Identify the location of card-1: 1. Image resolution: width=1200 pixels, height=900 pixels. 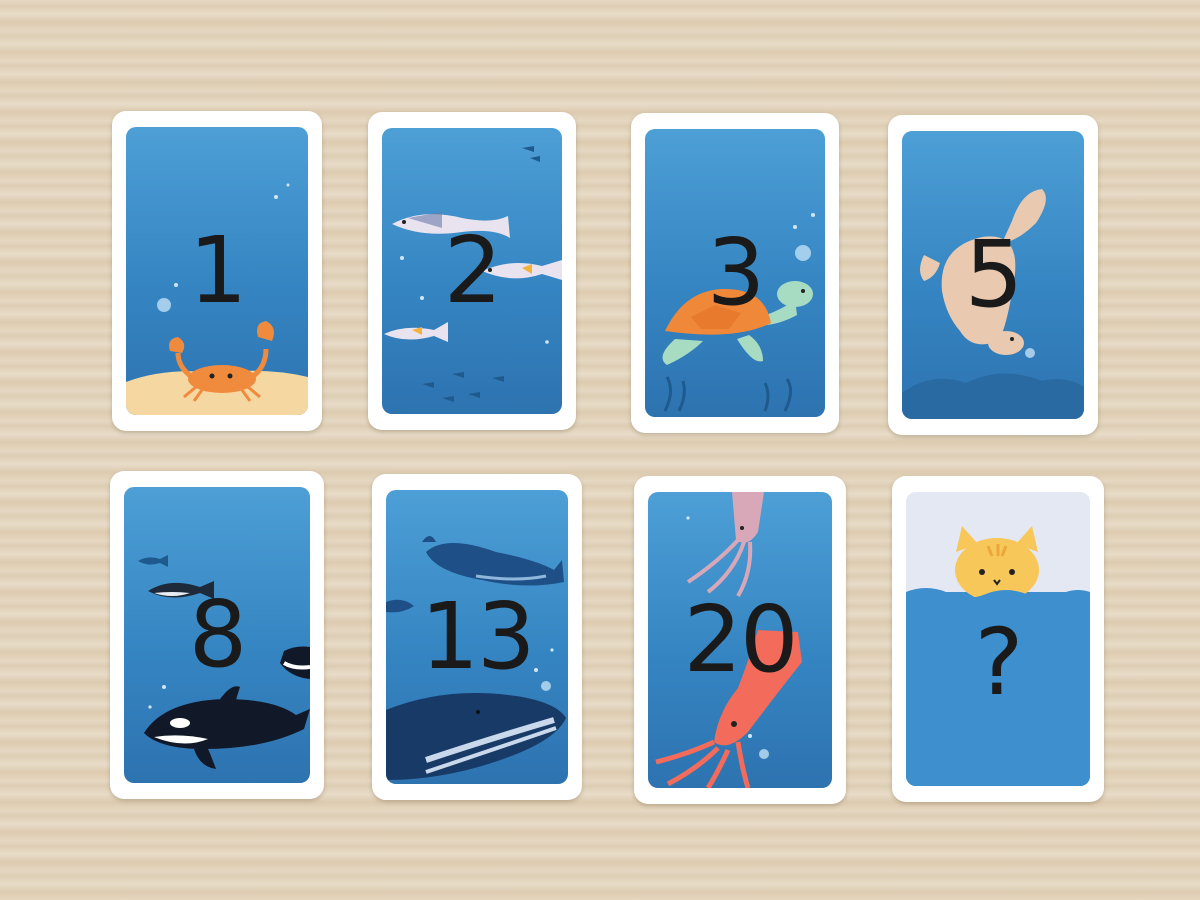
(217, 271).